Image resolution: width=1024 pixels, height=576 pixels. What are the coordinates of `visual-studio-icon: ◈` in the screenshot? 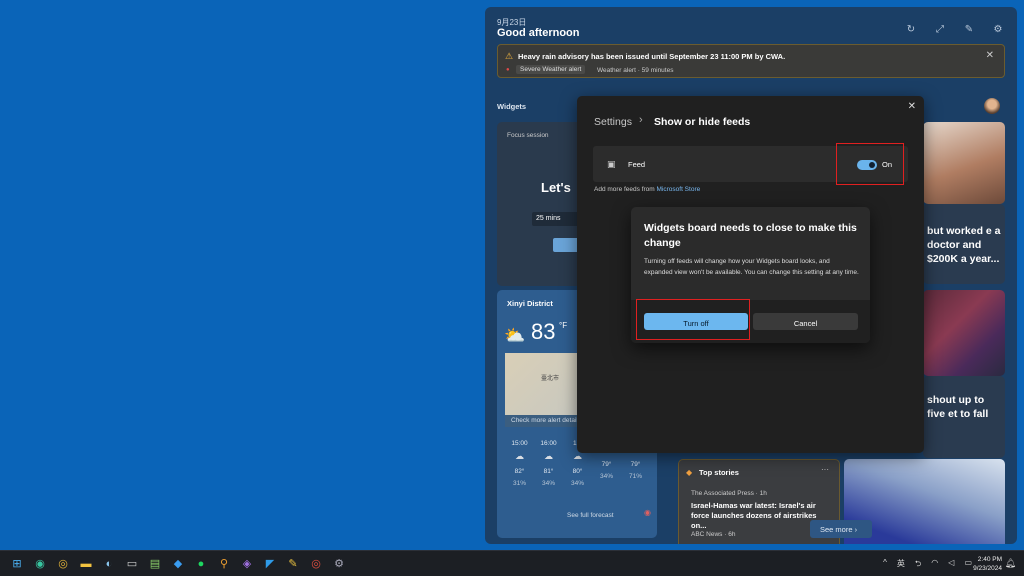 It's located at (247, 564).